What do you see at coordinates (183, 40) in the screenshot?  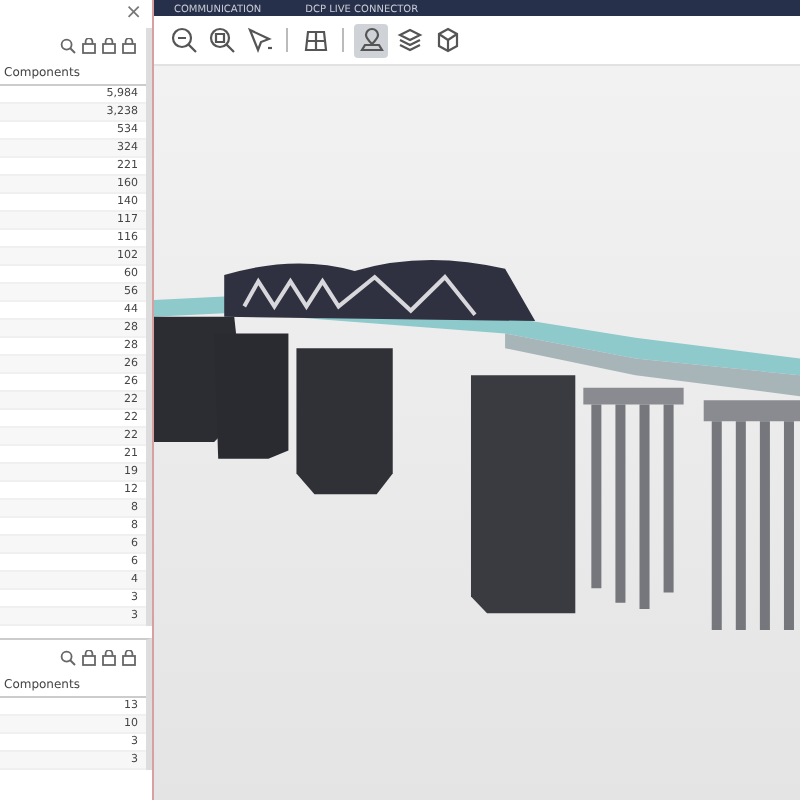 I see `zoom-out-icon` at bounding box center [183, 40].